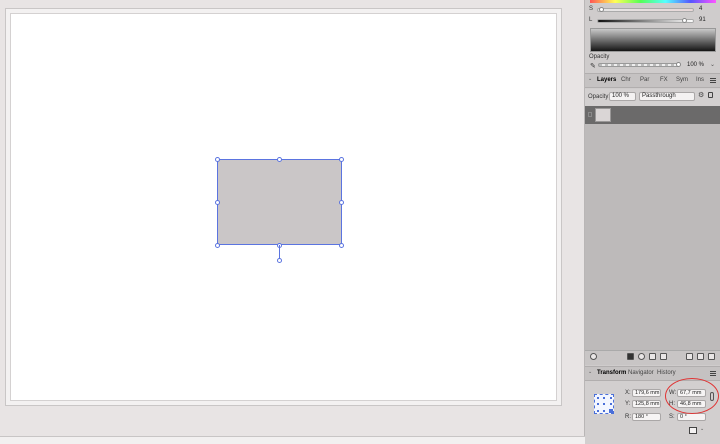 This screenshot has width=720, height=444. I want to click on tab-history: History, so click(666, 373).